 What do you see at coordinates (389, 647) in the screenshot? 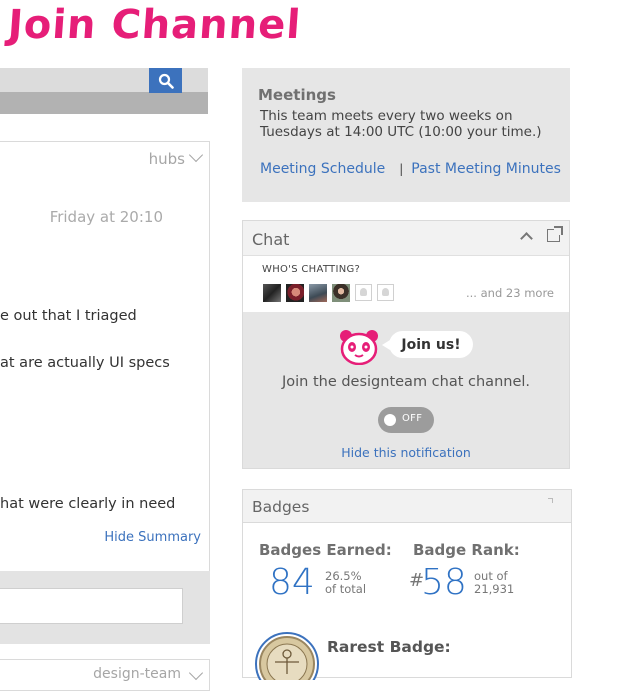
I see `rarest-badge-label: Rarest Badge:` at bounding box center [389, 647].